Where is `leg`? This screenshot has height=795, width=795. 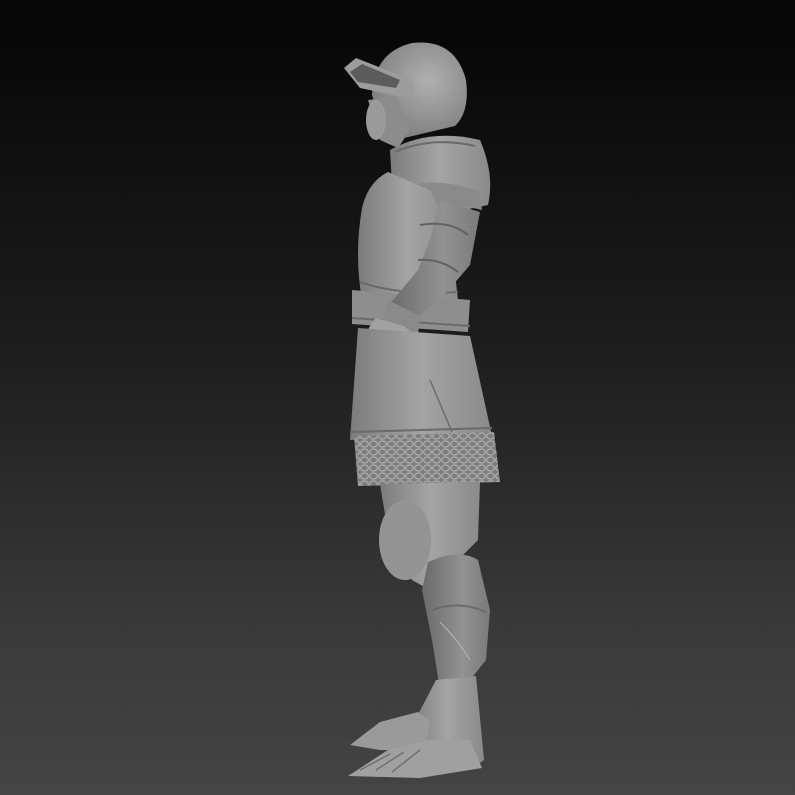
leg is located at coordinates (434, 586).